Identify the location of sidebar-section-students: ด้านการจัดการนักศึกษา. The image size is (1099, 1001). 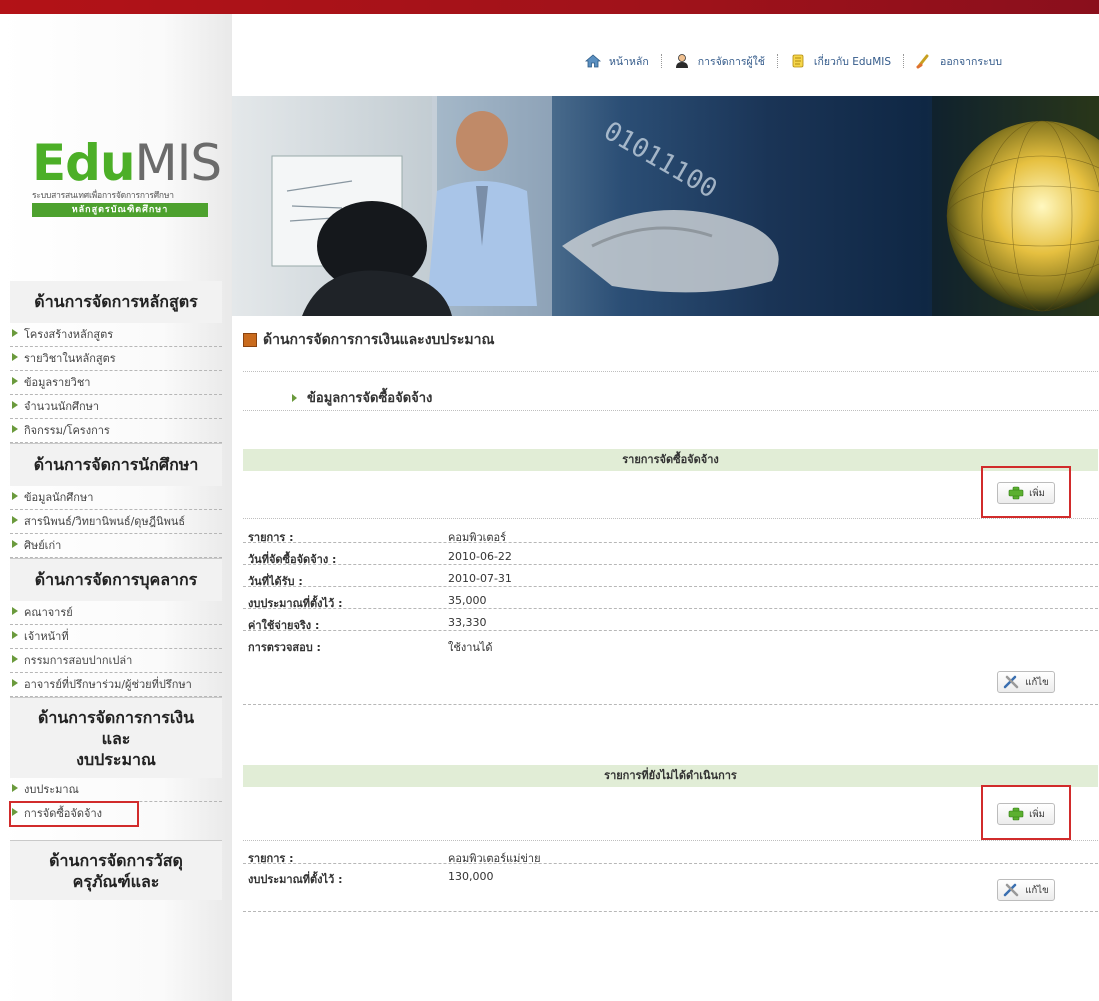
(116, 464).